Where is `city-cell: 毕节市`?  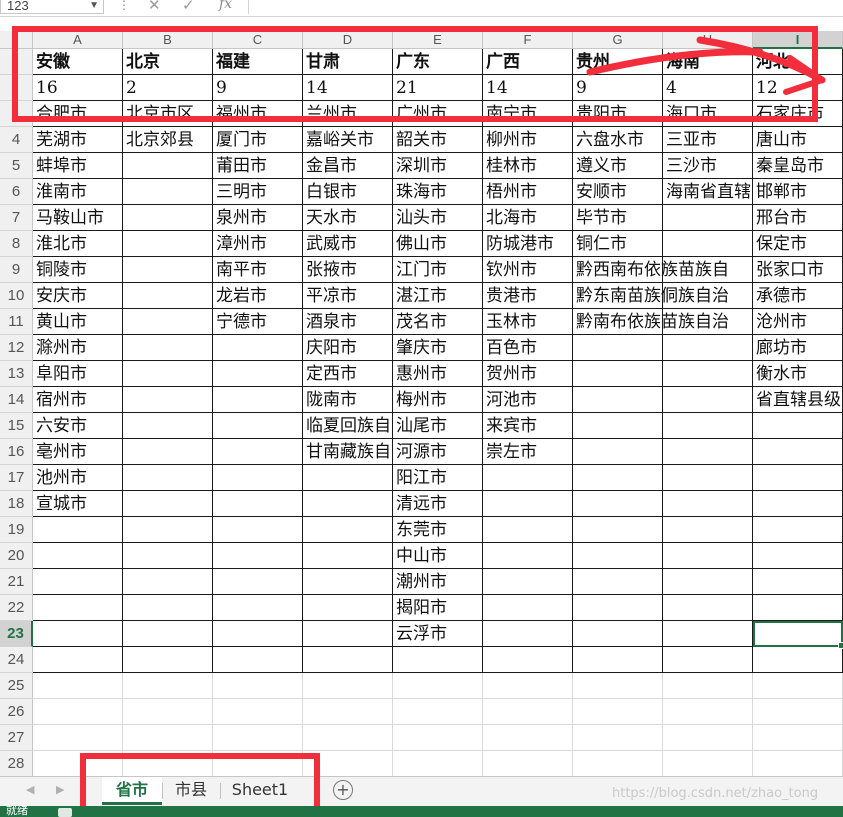 city-cell: 毕节市 is located at coordinates (618, 218).